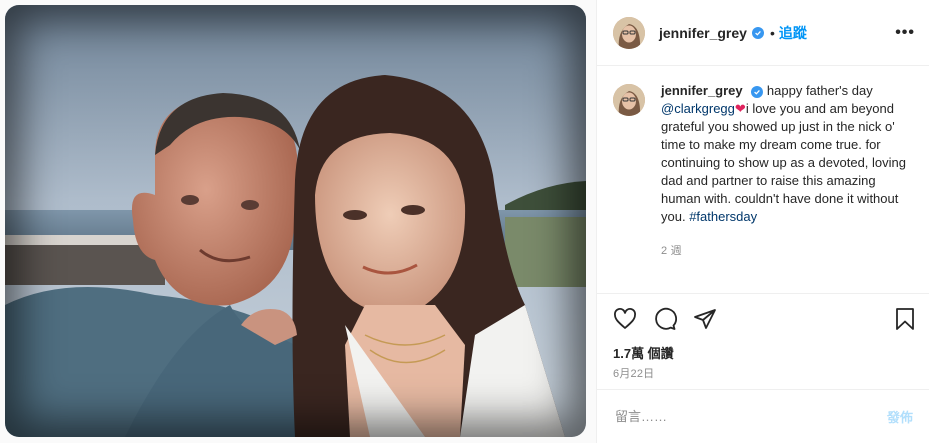 The width and height of the screenshot is (929, 443). I want to click on likes-count: 1.7萬 個讚, so click(763, 354).